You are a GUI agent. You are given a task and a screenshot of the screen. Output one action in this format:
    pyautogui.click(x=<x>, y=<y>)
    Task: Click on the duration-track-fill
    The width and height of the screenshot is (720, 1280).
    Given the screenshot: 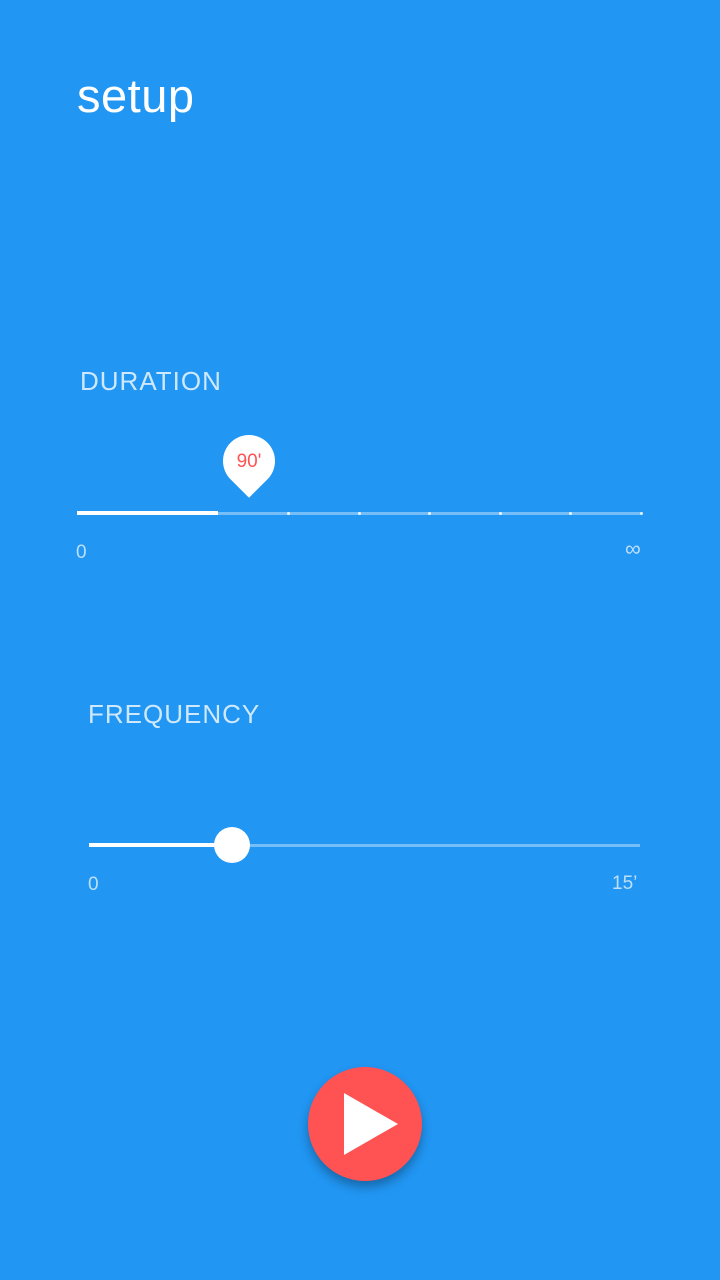 What is the action you would take?
    pyautogui.click(x=147, y=513)
    